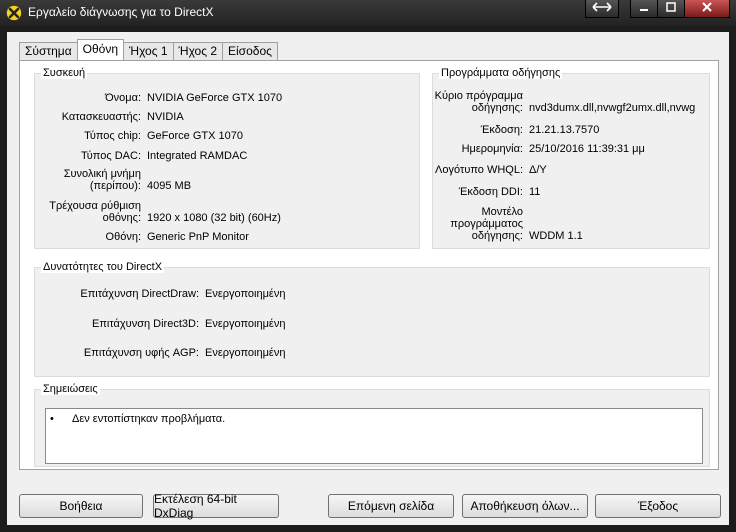  I want to click on notes-group-title: Σημειώσεις, so click(70, 389).